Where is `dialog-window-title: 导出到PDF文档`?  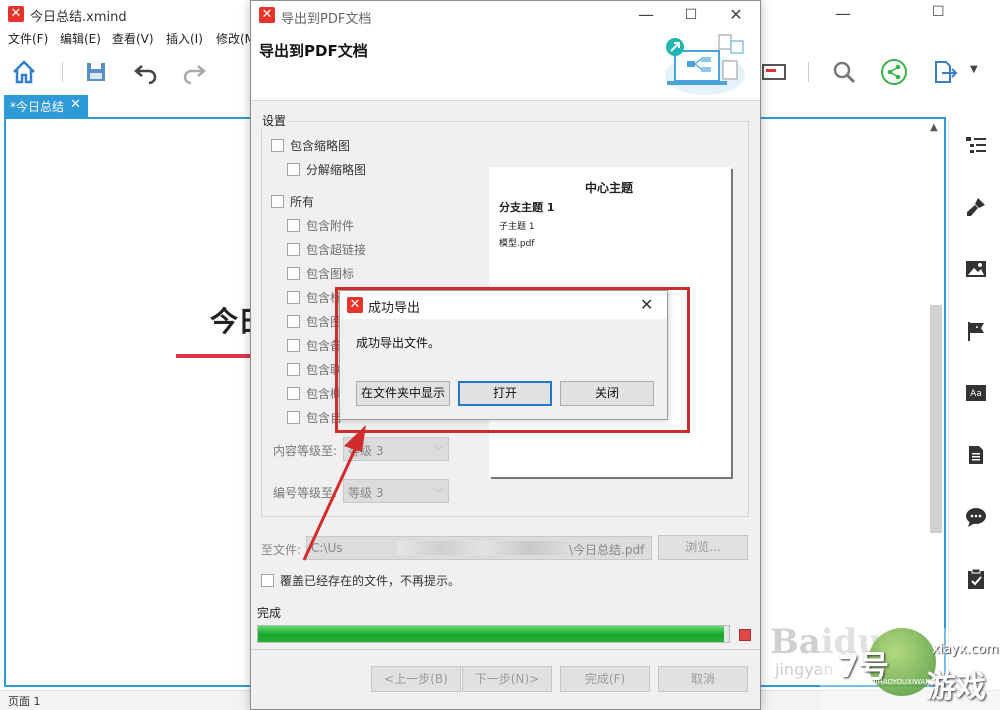
dialog-window-title: 导出到PDF文档 is located at coordinates (326, 19).